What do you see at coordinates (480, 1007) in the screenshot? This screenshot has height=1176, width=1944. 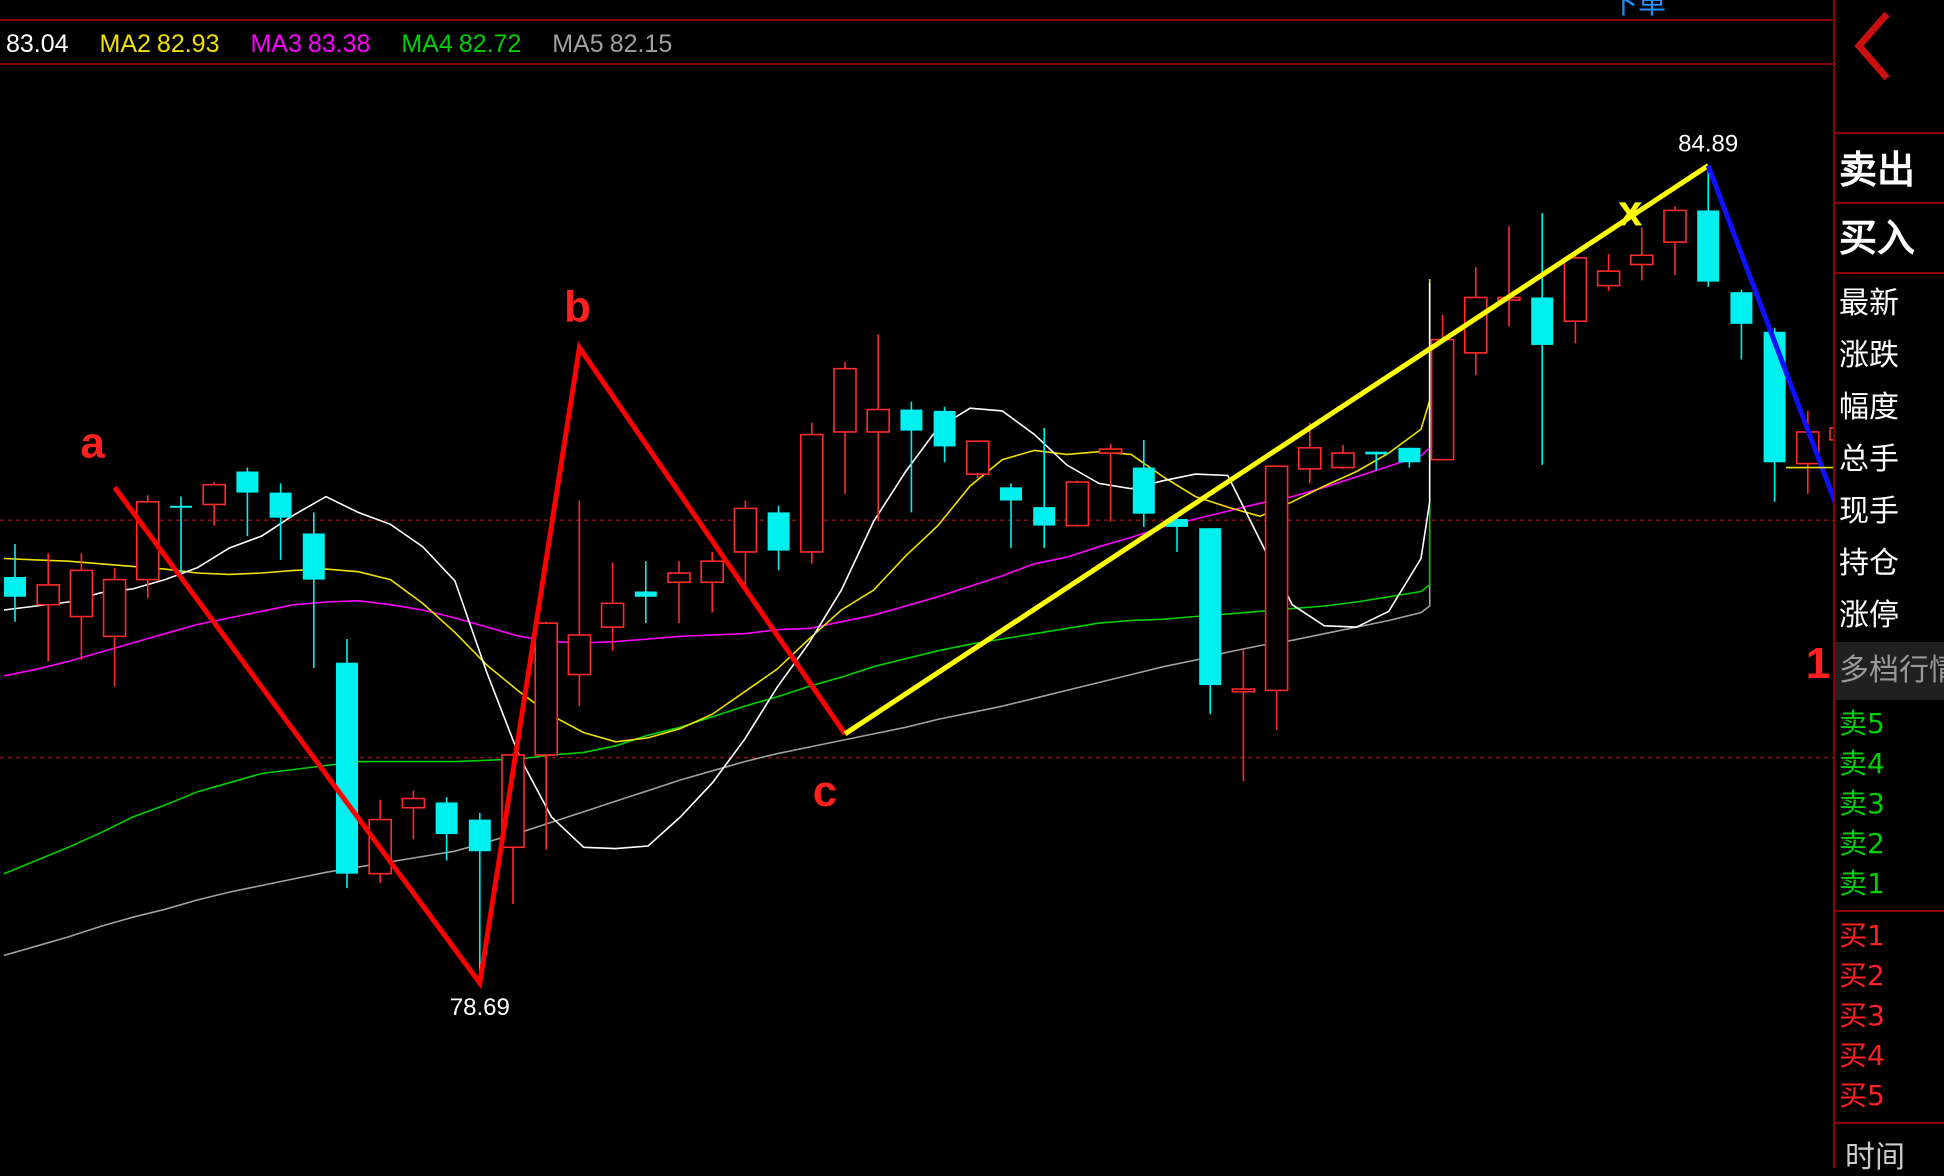 I see `low-price-label: 78.69` at bounding box center [480, 1007].